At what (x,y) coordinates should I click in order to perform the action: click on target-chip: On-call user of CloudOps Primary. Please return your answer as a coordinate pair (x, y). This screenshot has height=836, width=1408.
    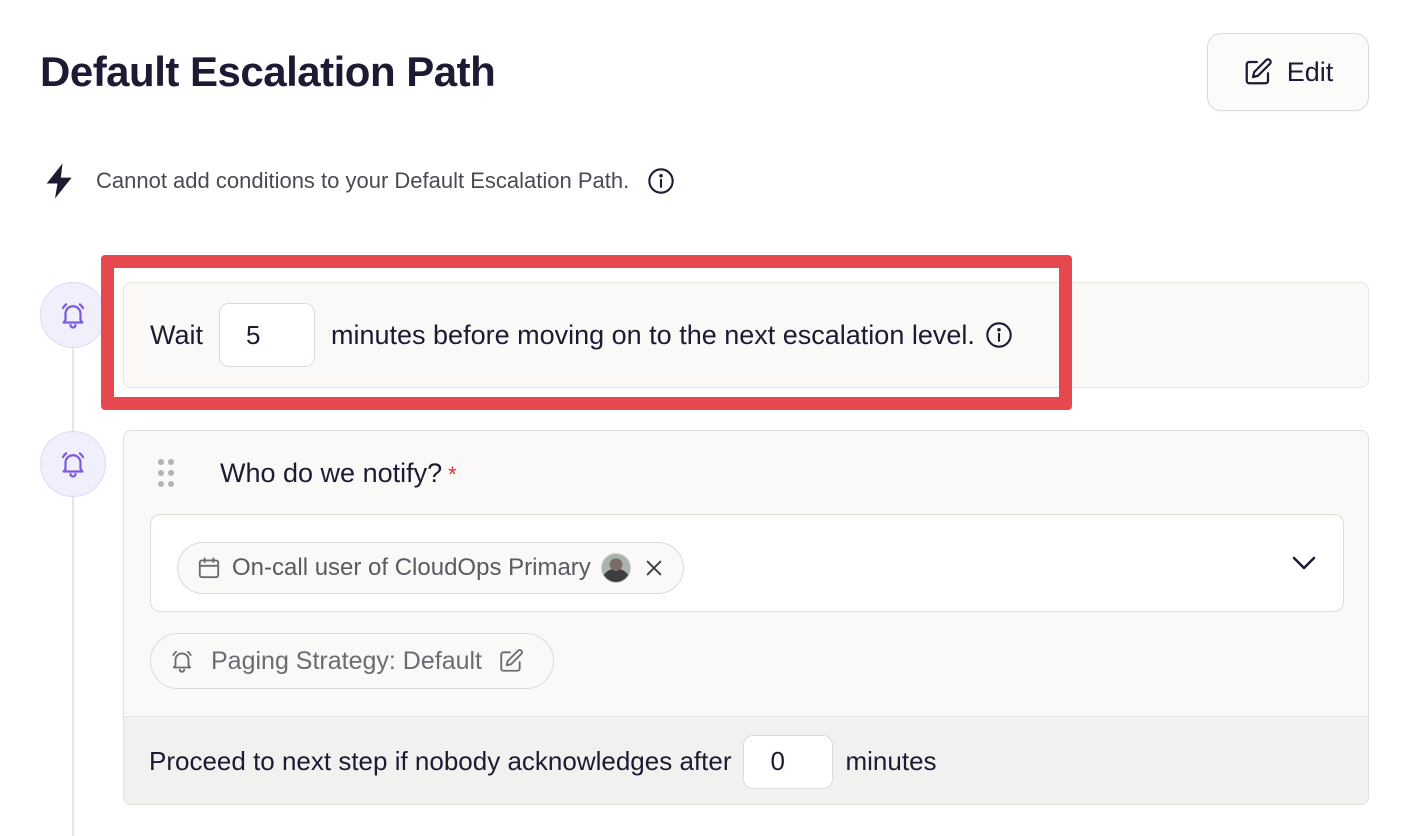
    Looking at the image, I should click on (430, 568).